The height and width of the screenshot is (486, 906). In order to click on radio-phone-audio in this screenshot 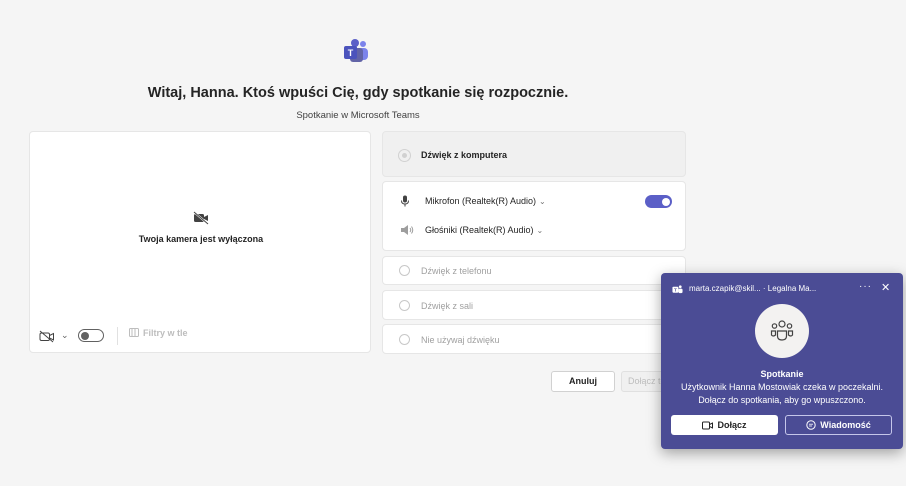, I will do `click(404, 270)`.